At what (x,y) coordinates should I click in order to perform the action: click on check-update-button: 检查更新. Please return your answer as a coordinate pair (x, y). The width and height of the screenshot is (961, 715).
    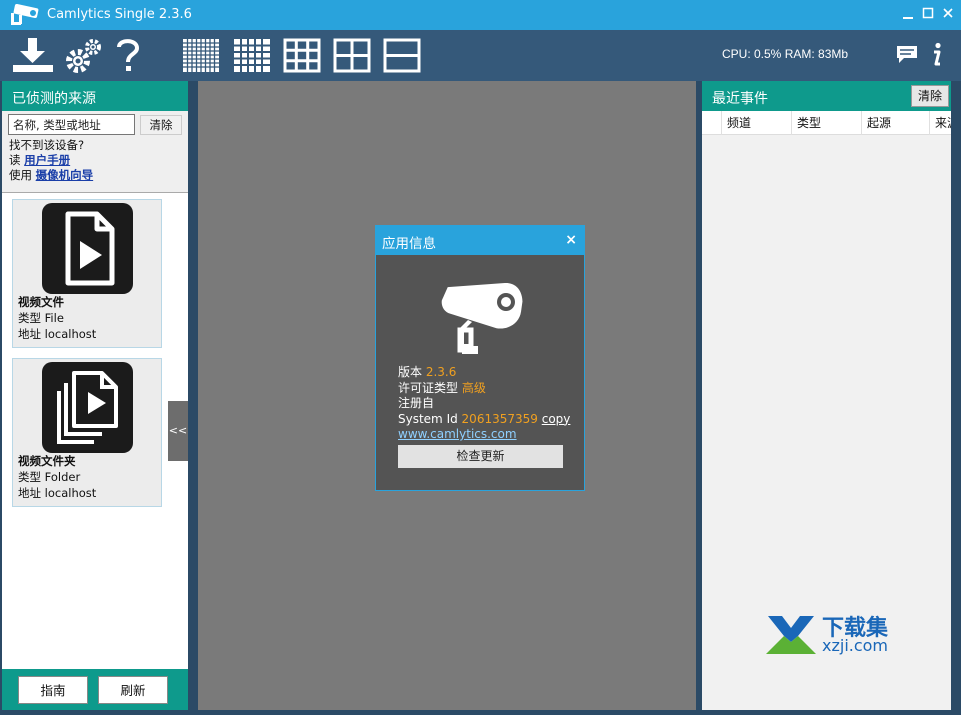
    Looking at the image, I should click on (480, 456).